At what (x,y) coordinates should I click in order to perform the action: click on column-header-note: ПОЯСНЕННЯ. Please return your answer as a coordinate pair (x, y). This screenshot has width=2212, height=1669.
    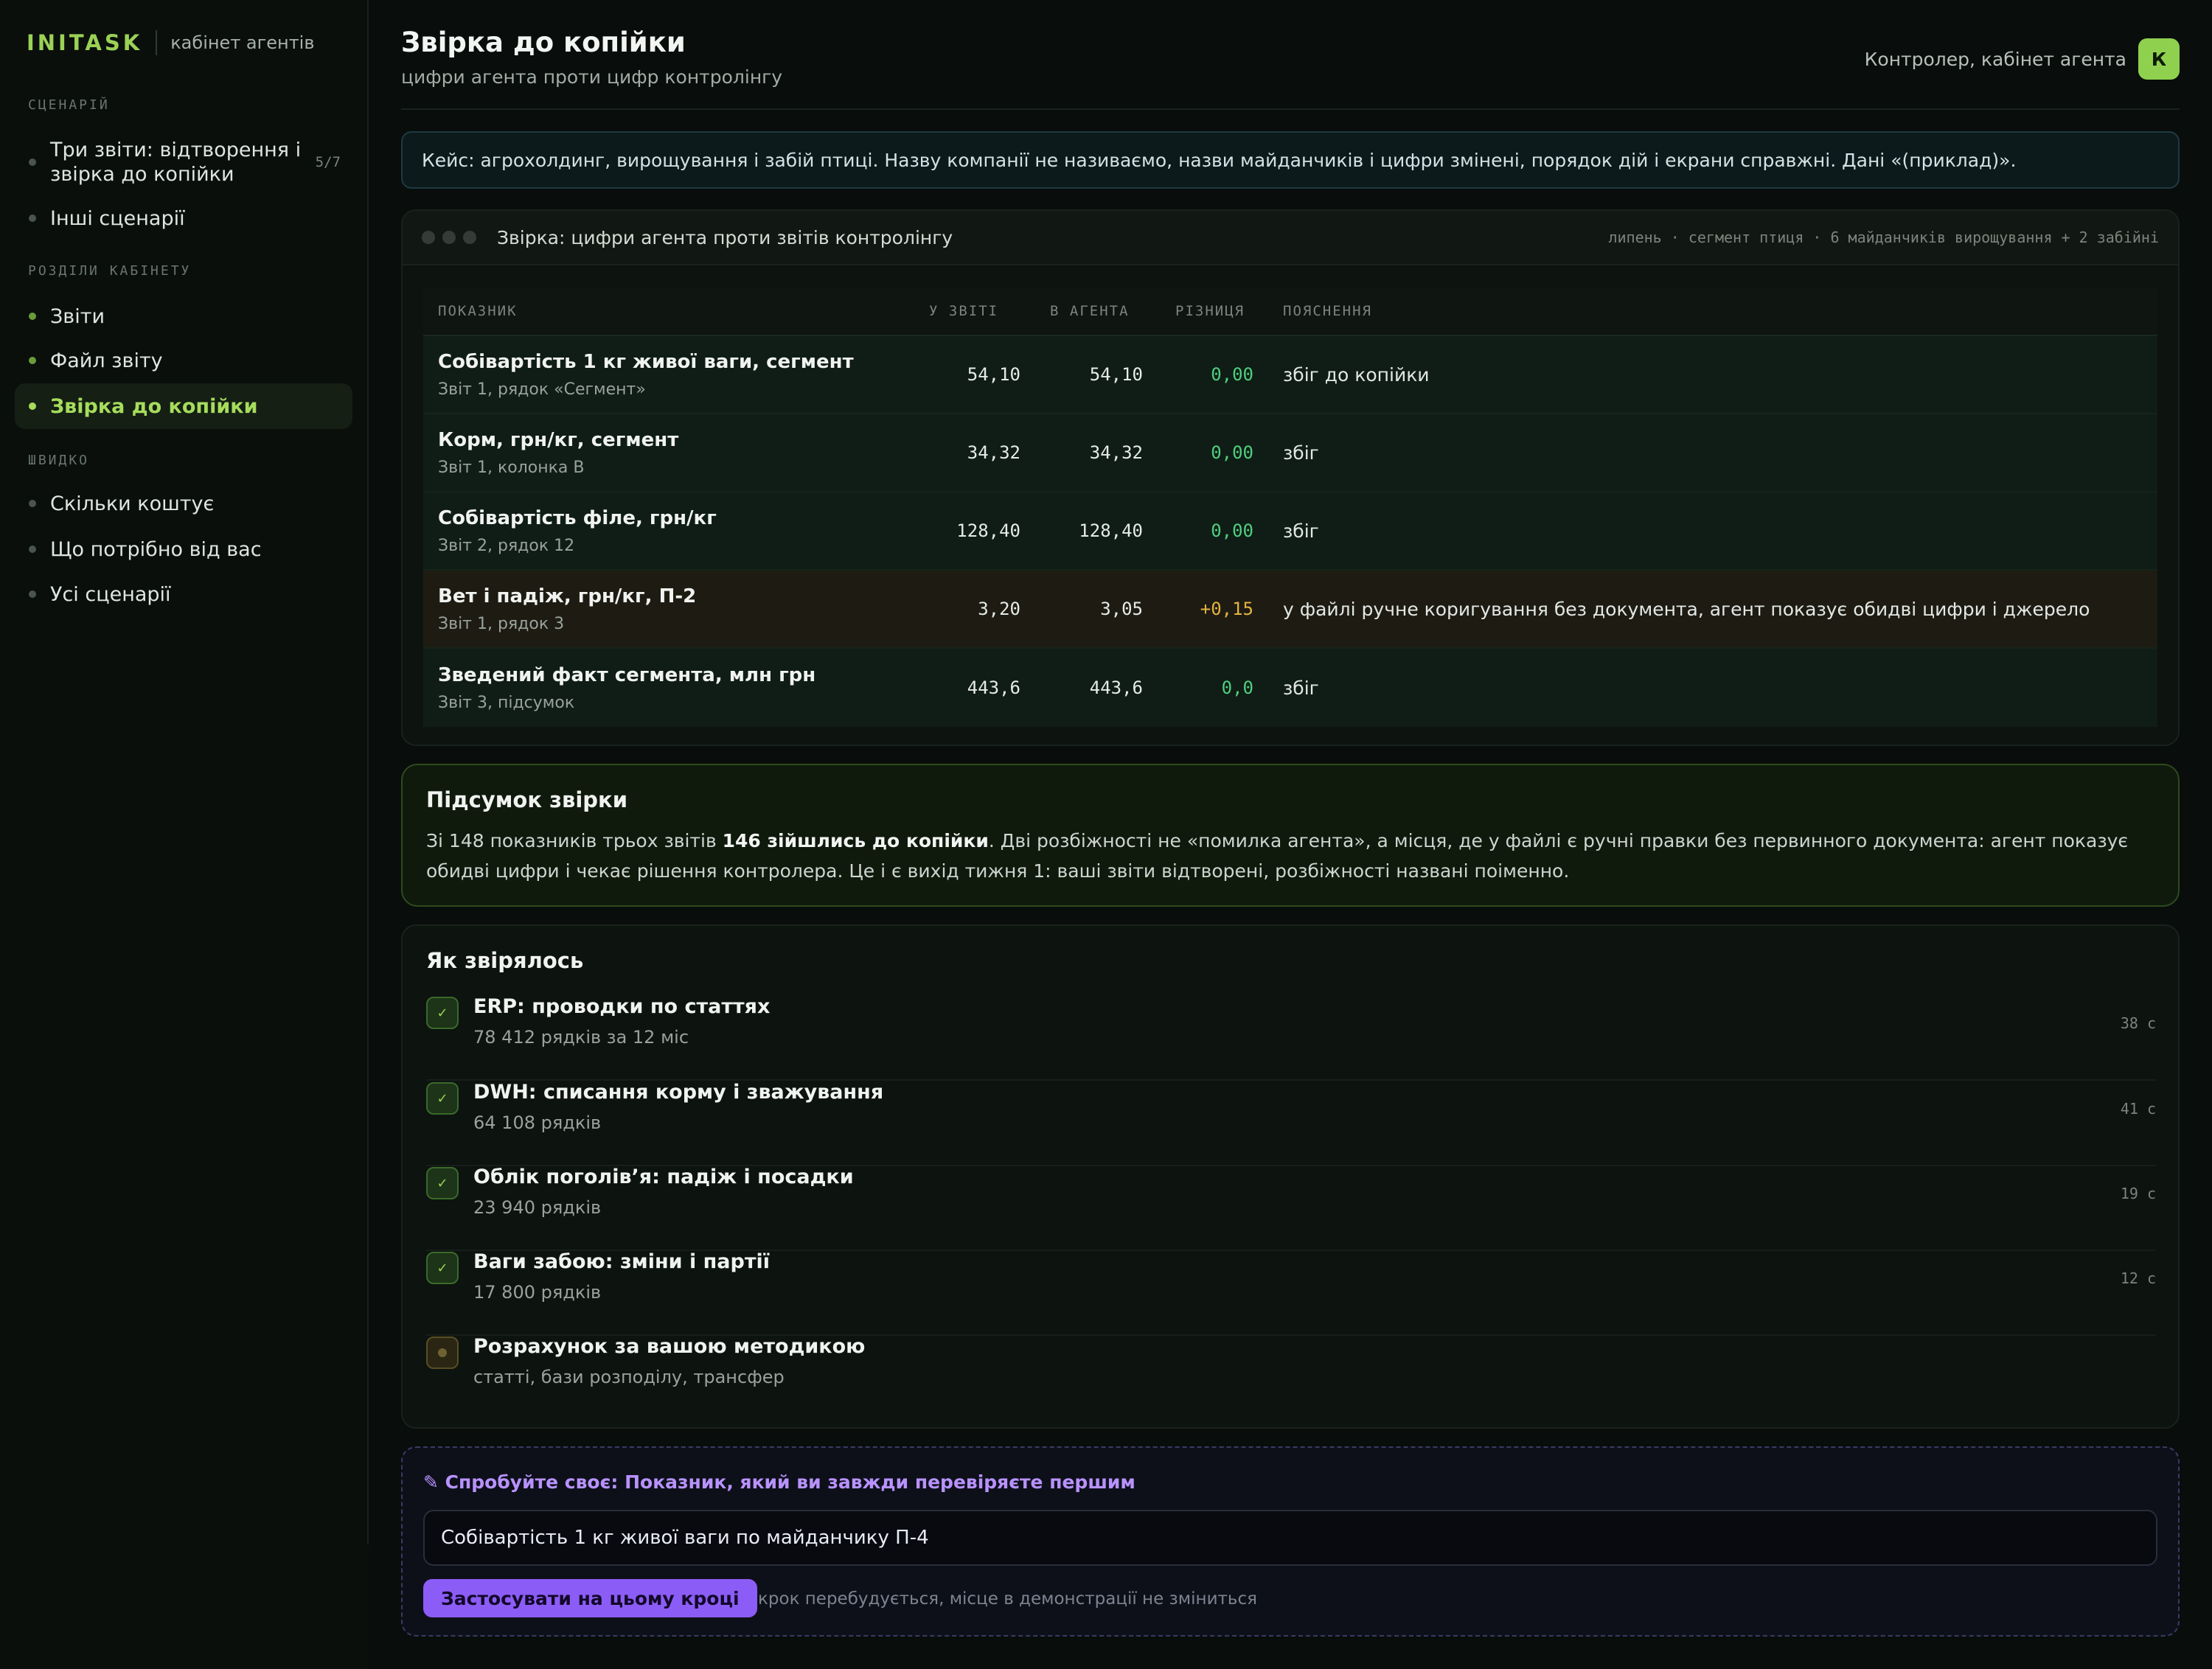
    Looking at the image, I should click on (1327, 311).